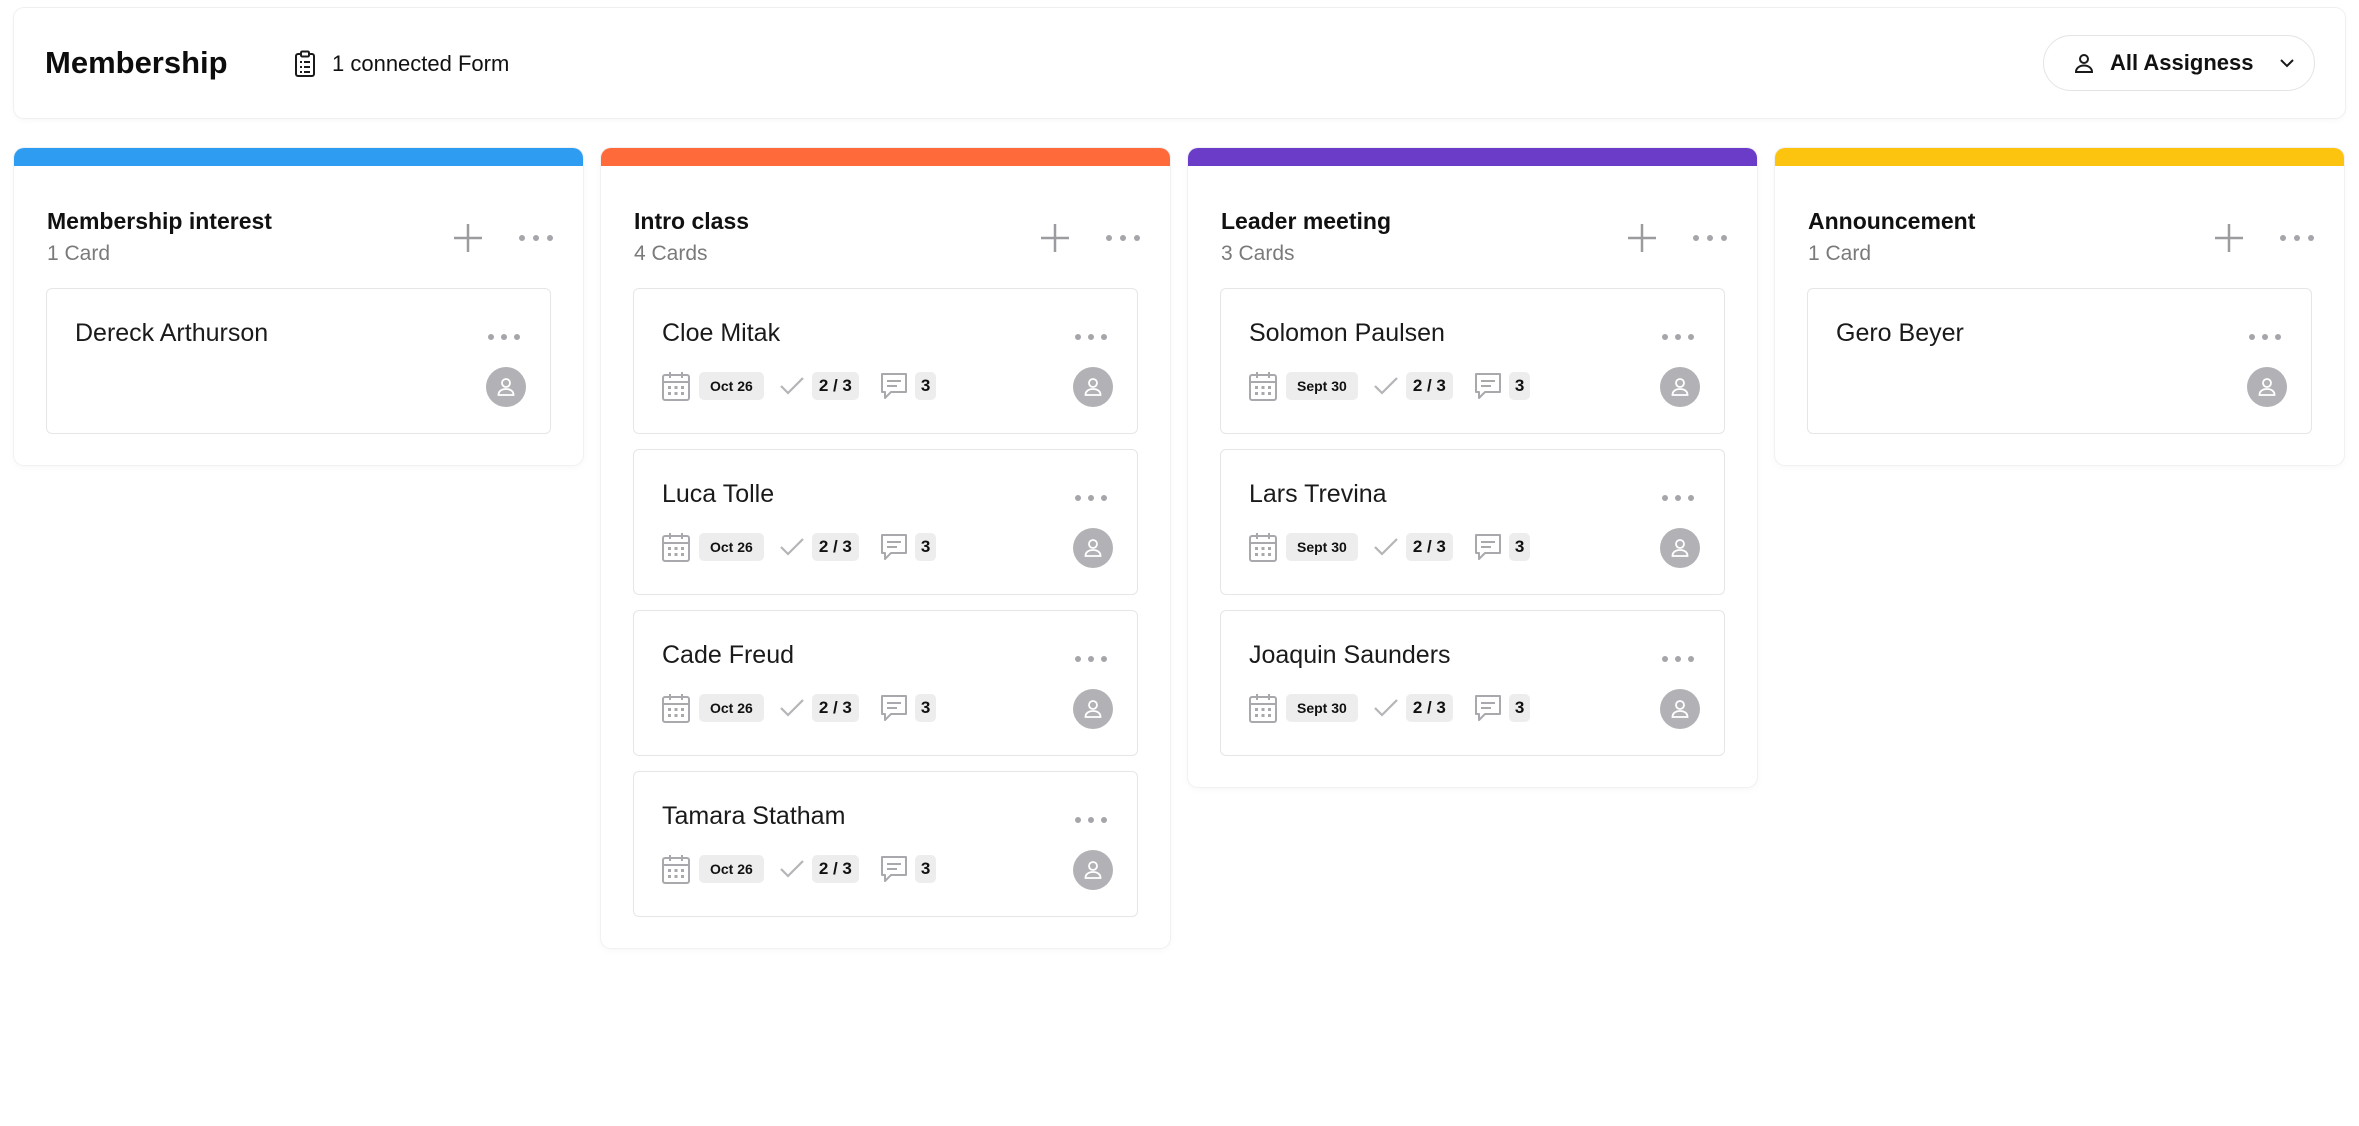 The image size is (2359, 1126). Describe the element at coordinates (1318, 494) in the screenshot. I see `card-title: Lars Trevina` at that location.